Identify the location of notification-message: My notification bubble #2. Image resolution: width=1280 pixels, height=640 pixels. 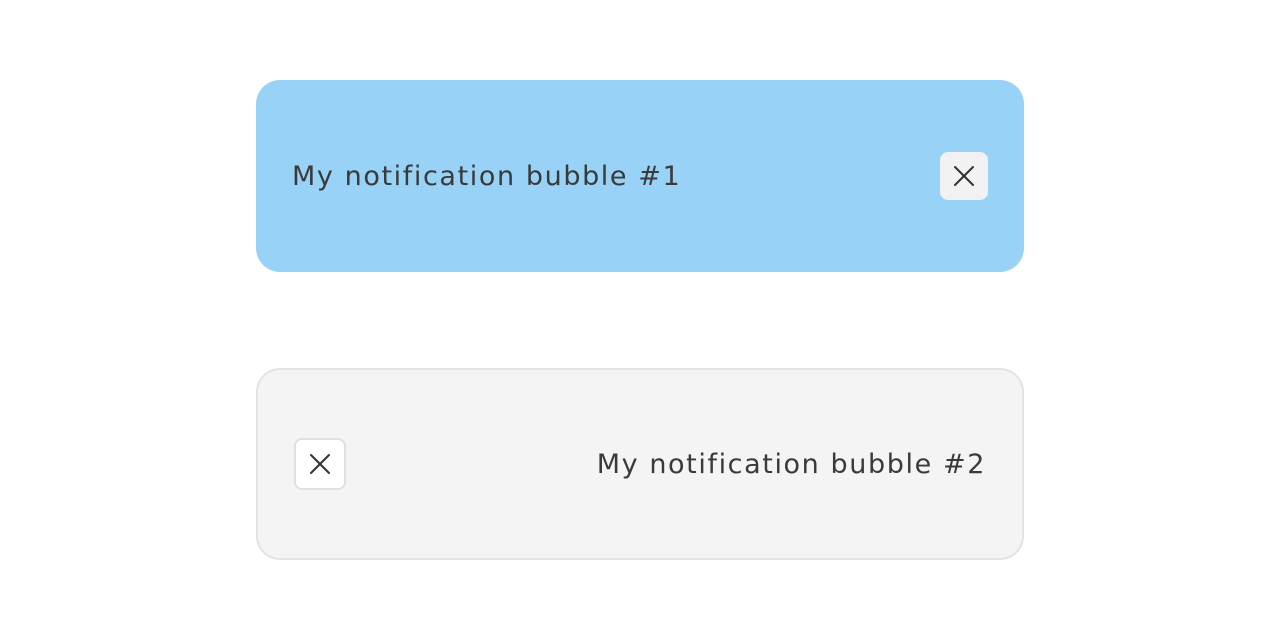
(791, 464).